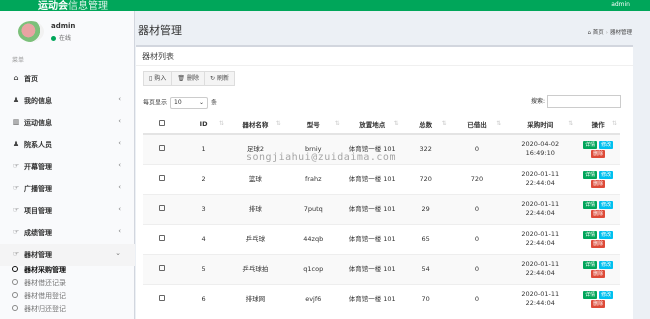  I want to click on sidebar-item-label: 院系人员, so click(38, 145).